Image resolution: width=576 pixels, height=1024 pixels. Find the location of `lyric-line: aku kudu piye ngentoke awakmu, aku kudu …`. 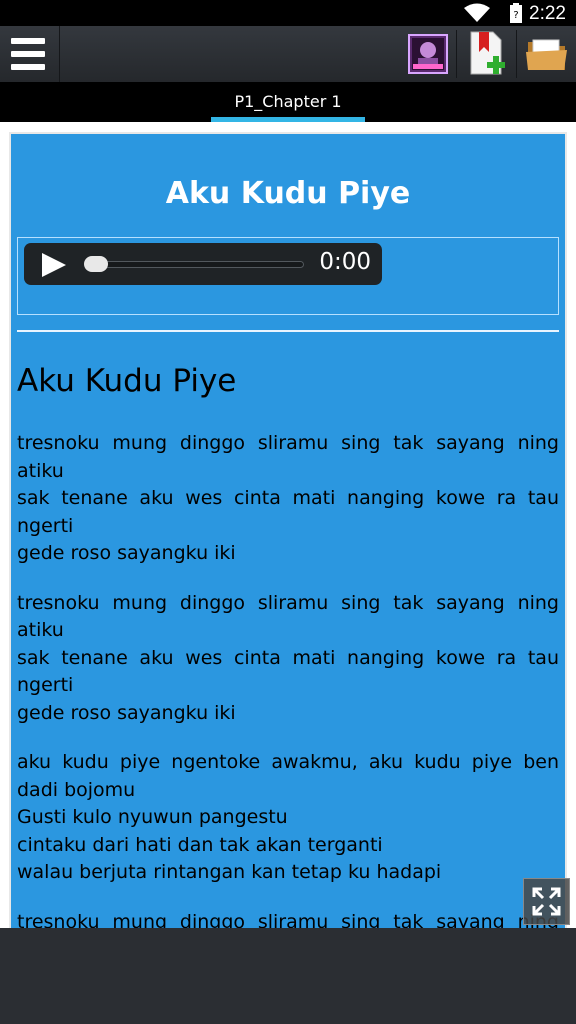

lyric-line: aku kudu piye ngentoke awakmu, aku kudu … is located at coordinates (288, 776).